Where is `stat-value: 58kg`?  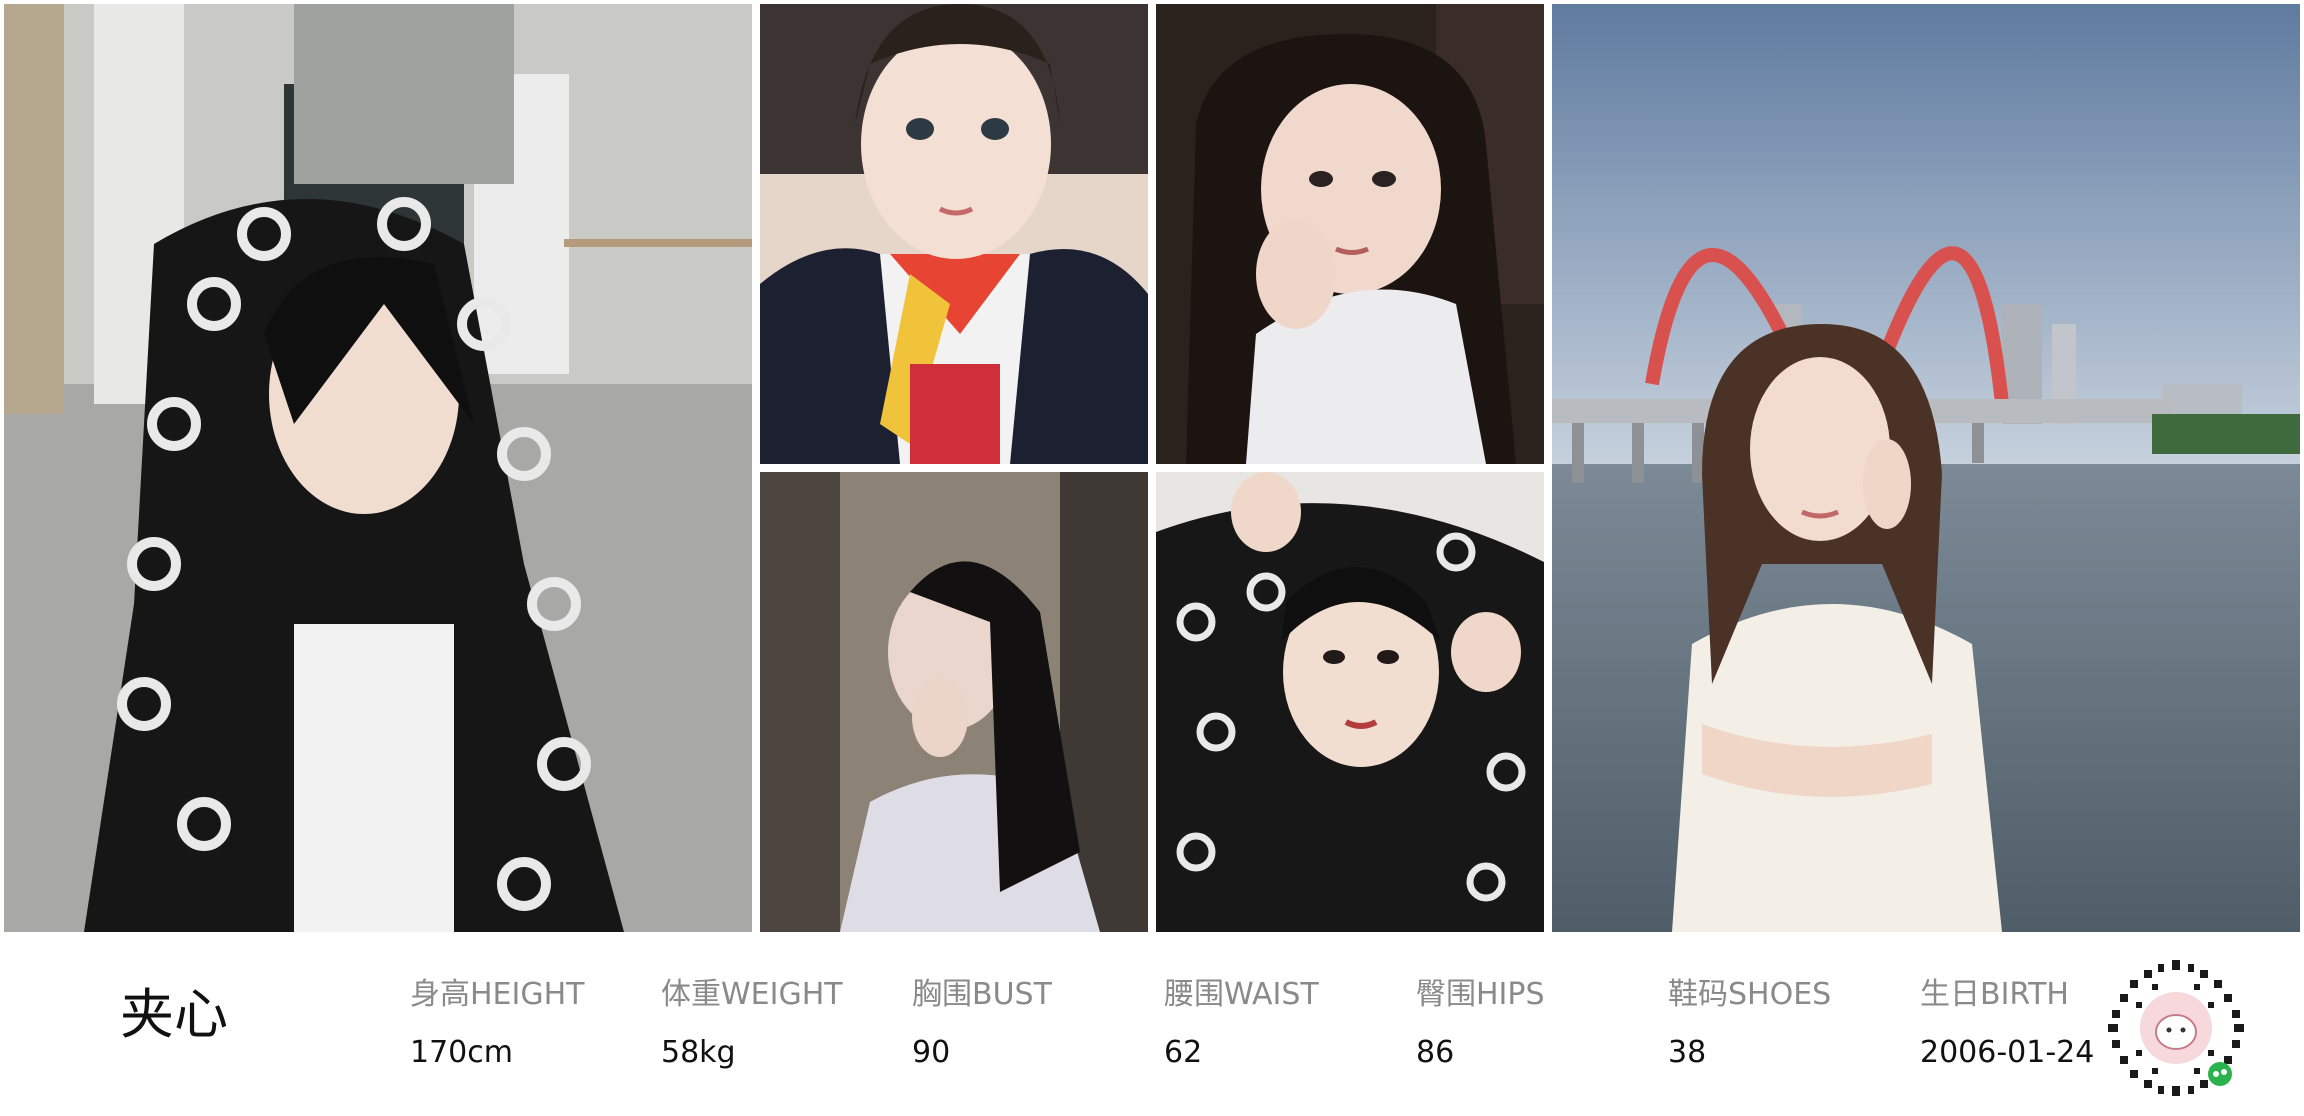
stat-value: 58kg is located at coordinates (698, 1052).